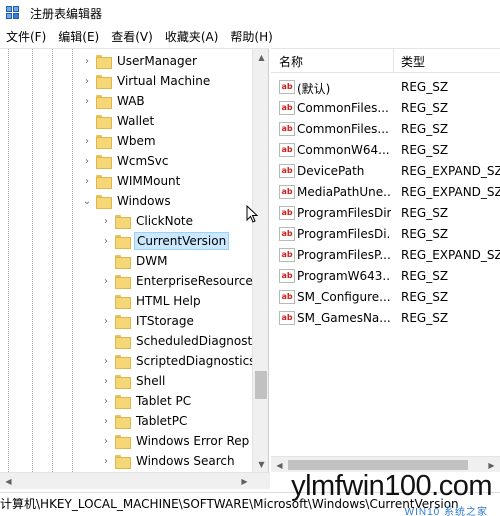 The image size is (500, 516). I want to click on tree-item: DWM, so click(134, 261).